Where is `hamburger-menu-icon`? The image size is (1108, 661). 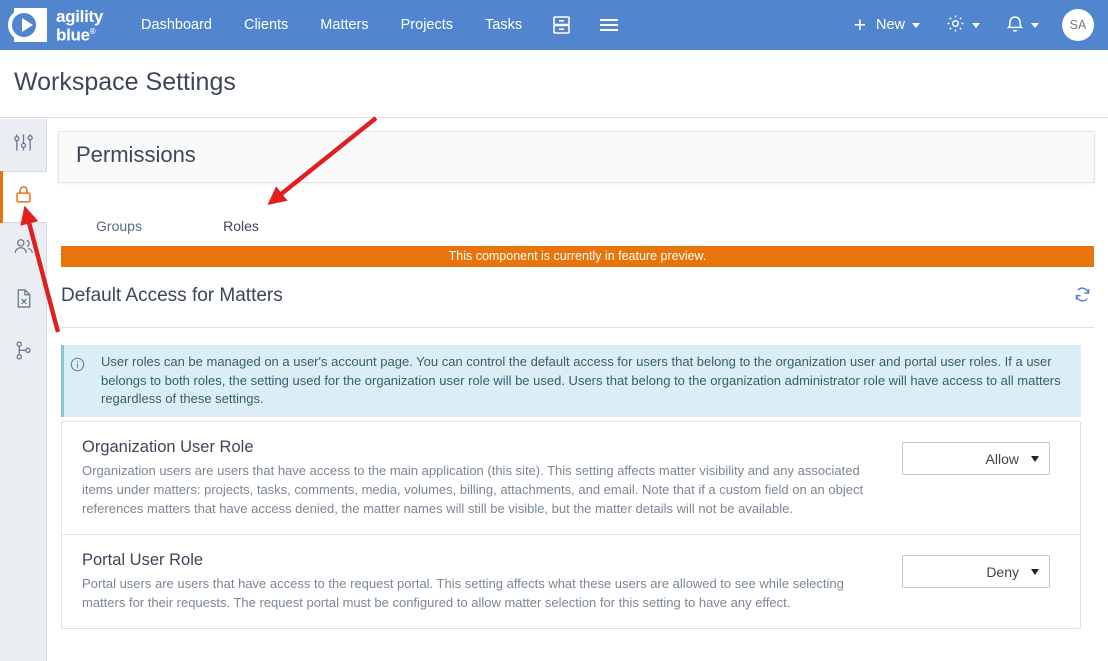 hamburger-menu-icon is located at coordinates (609, 25).